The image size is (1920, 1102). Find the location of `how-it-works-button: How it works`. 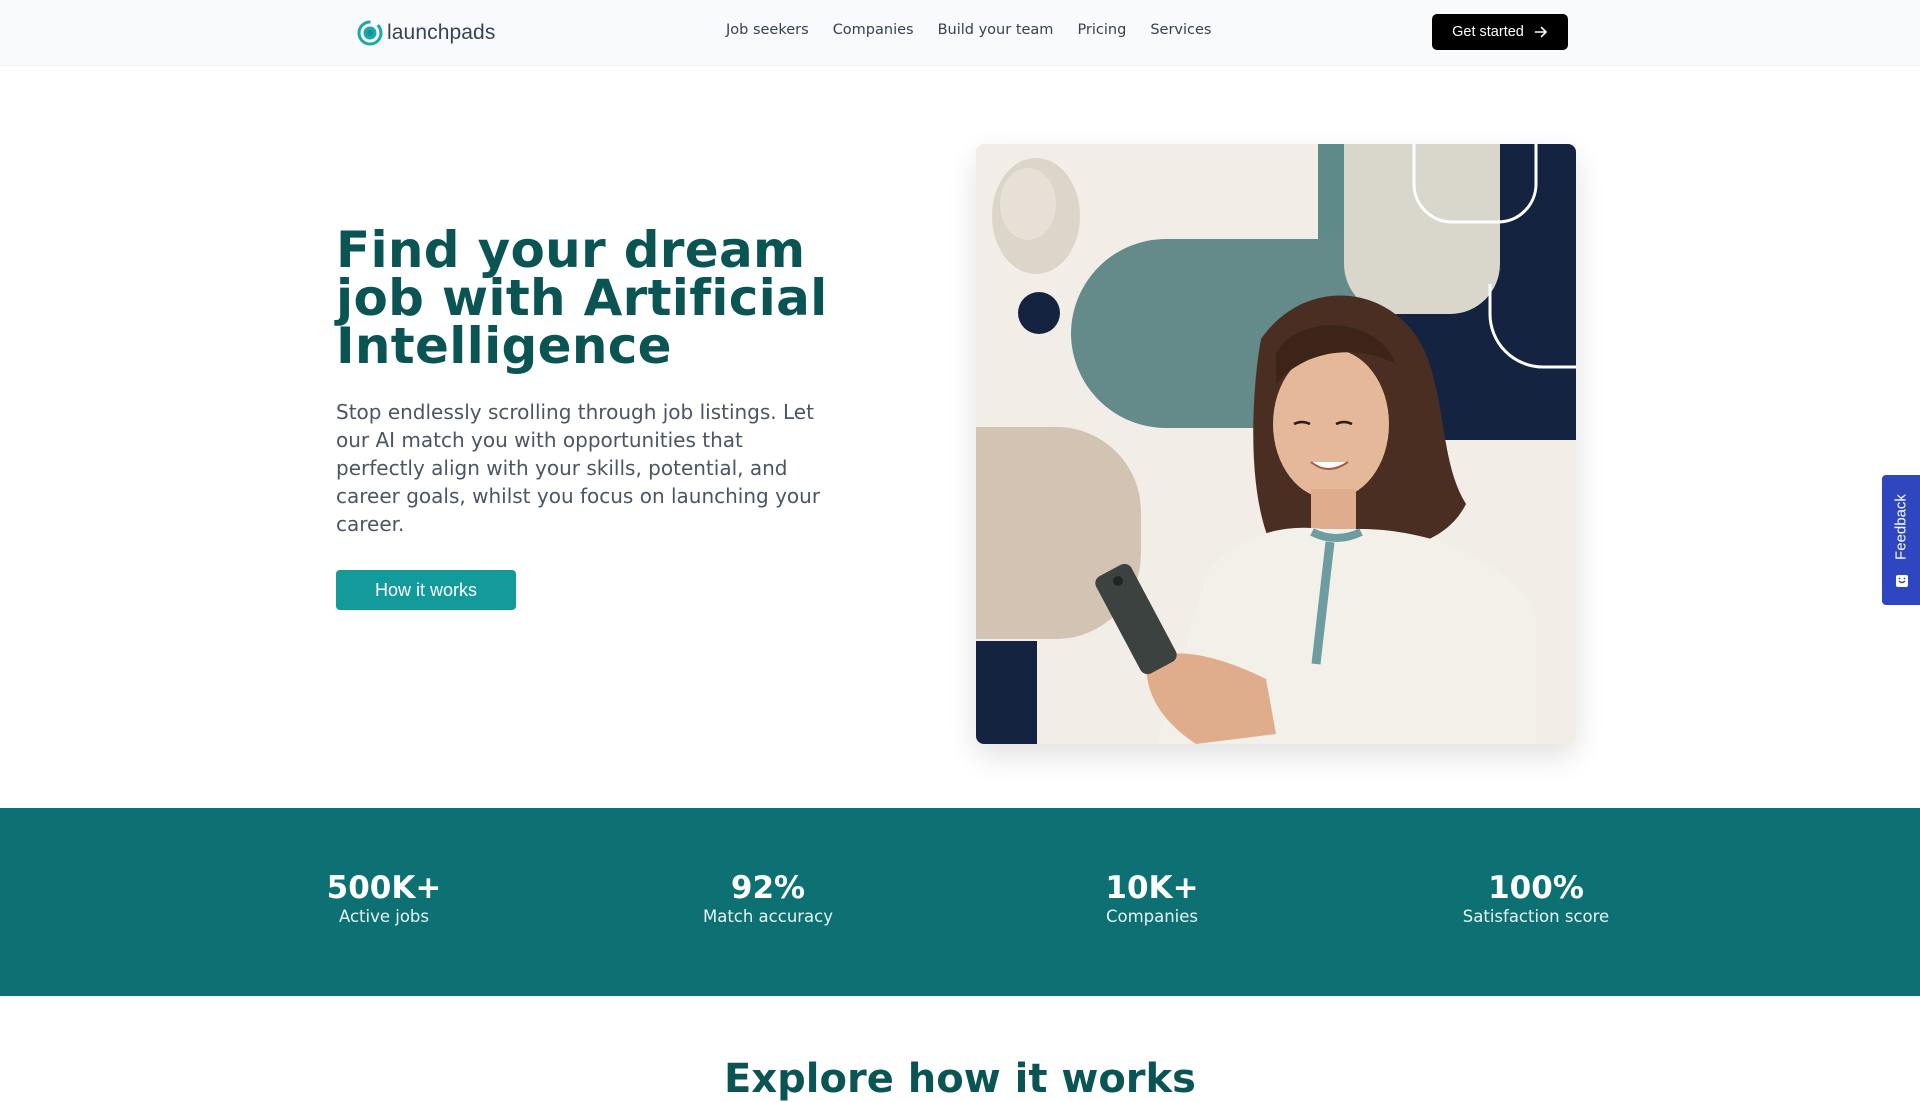

how-it-works-button: How it works is located at coordinates (426, 590).